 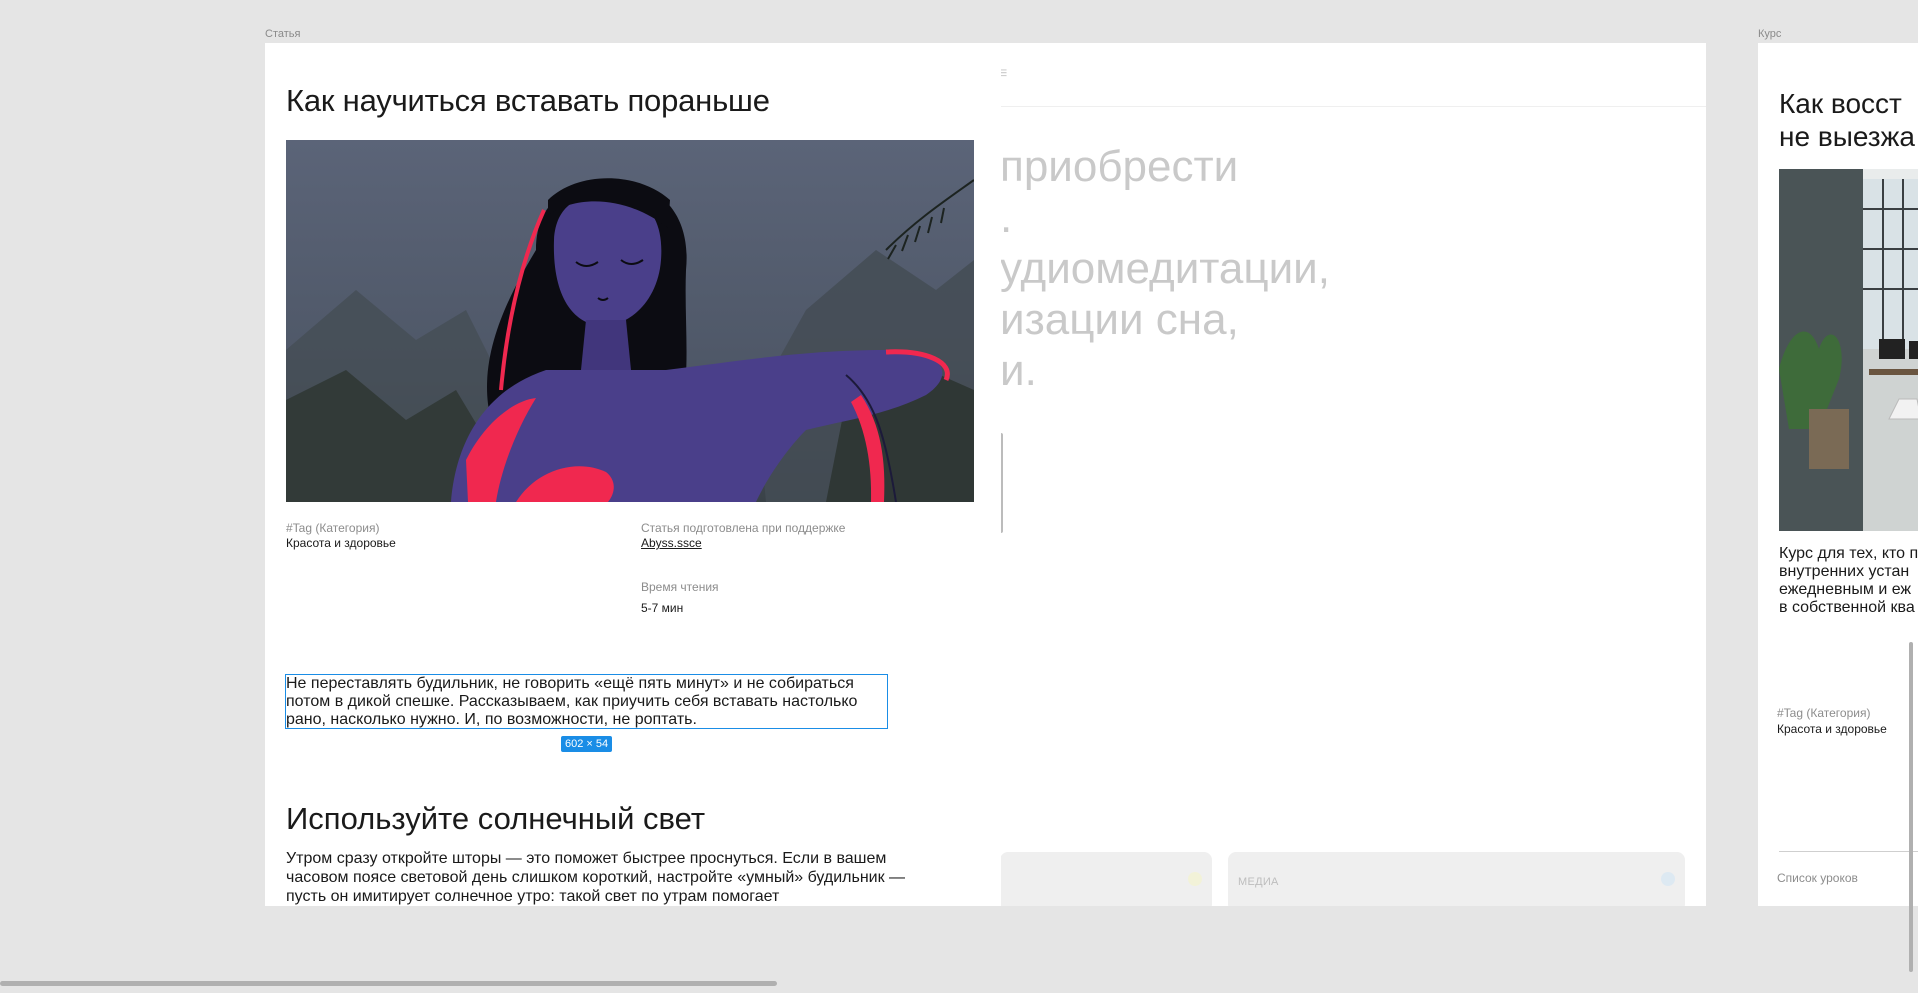 I want to click on selection-size-badge: 602 × 54, so click(x=587, y=744).